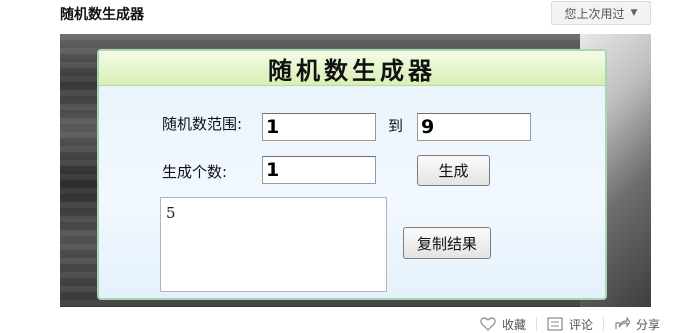 Image resolution: width=693 pixels, height=333 pixels. I want to click on page-title: 随机数生成器, so click(102, 15).